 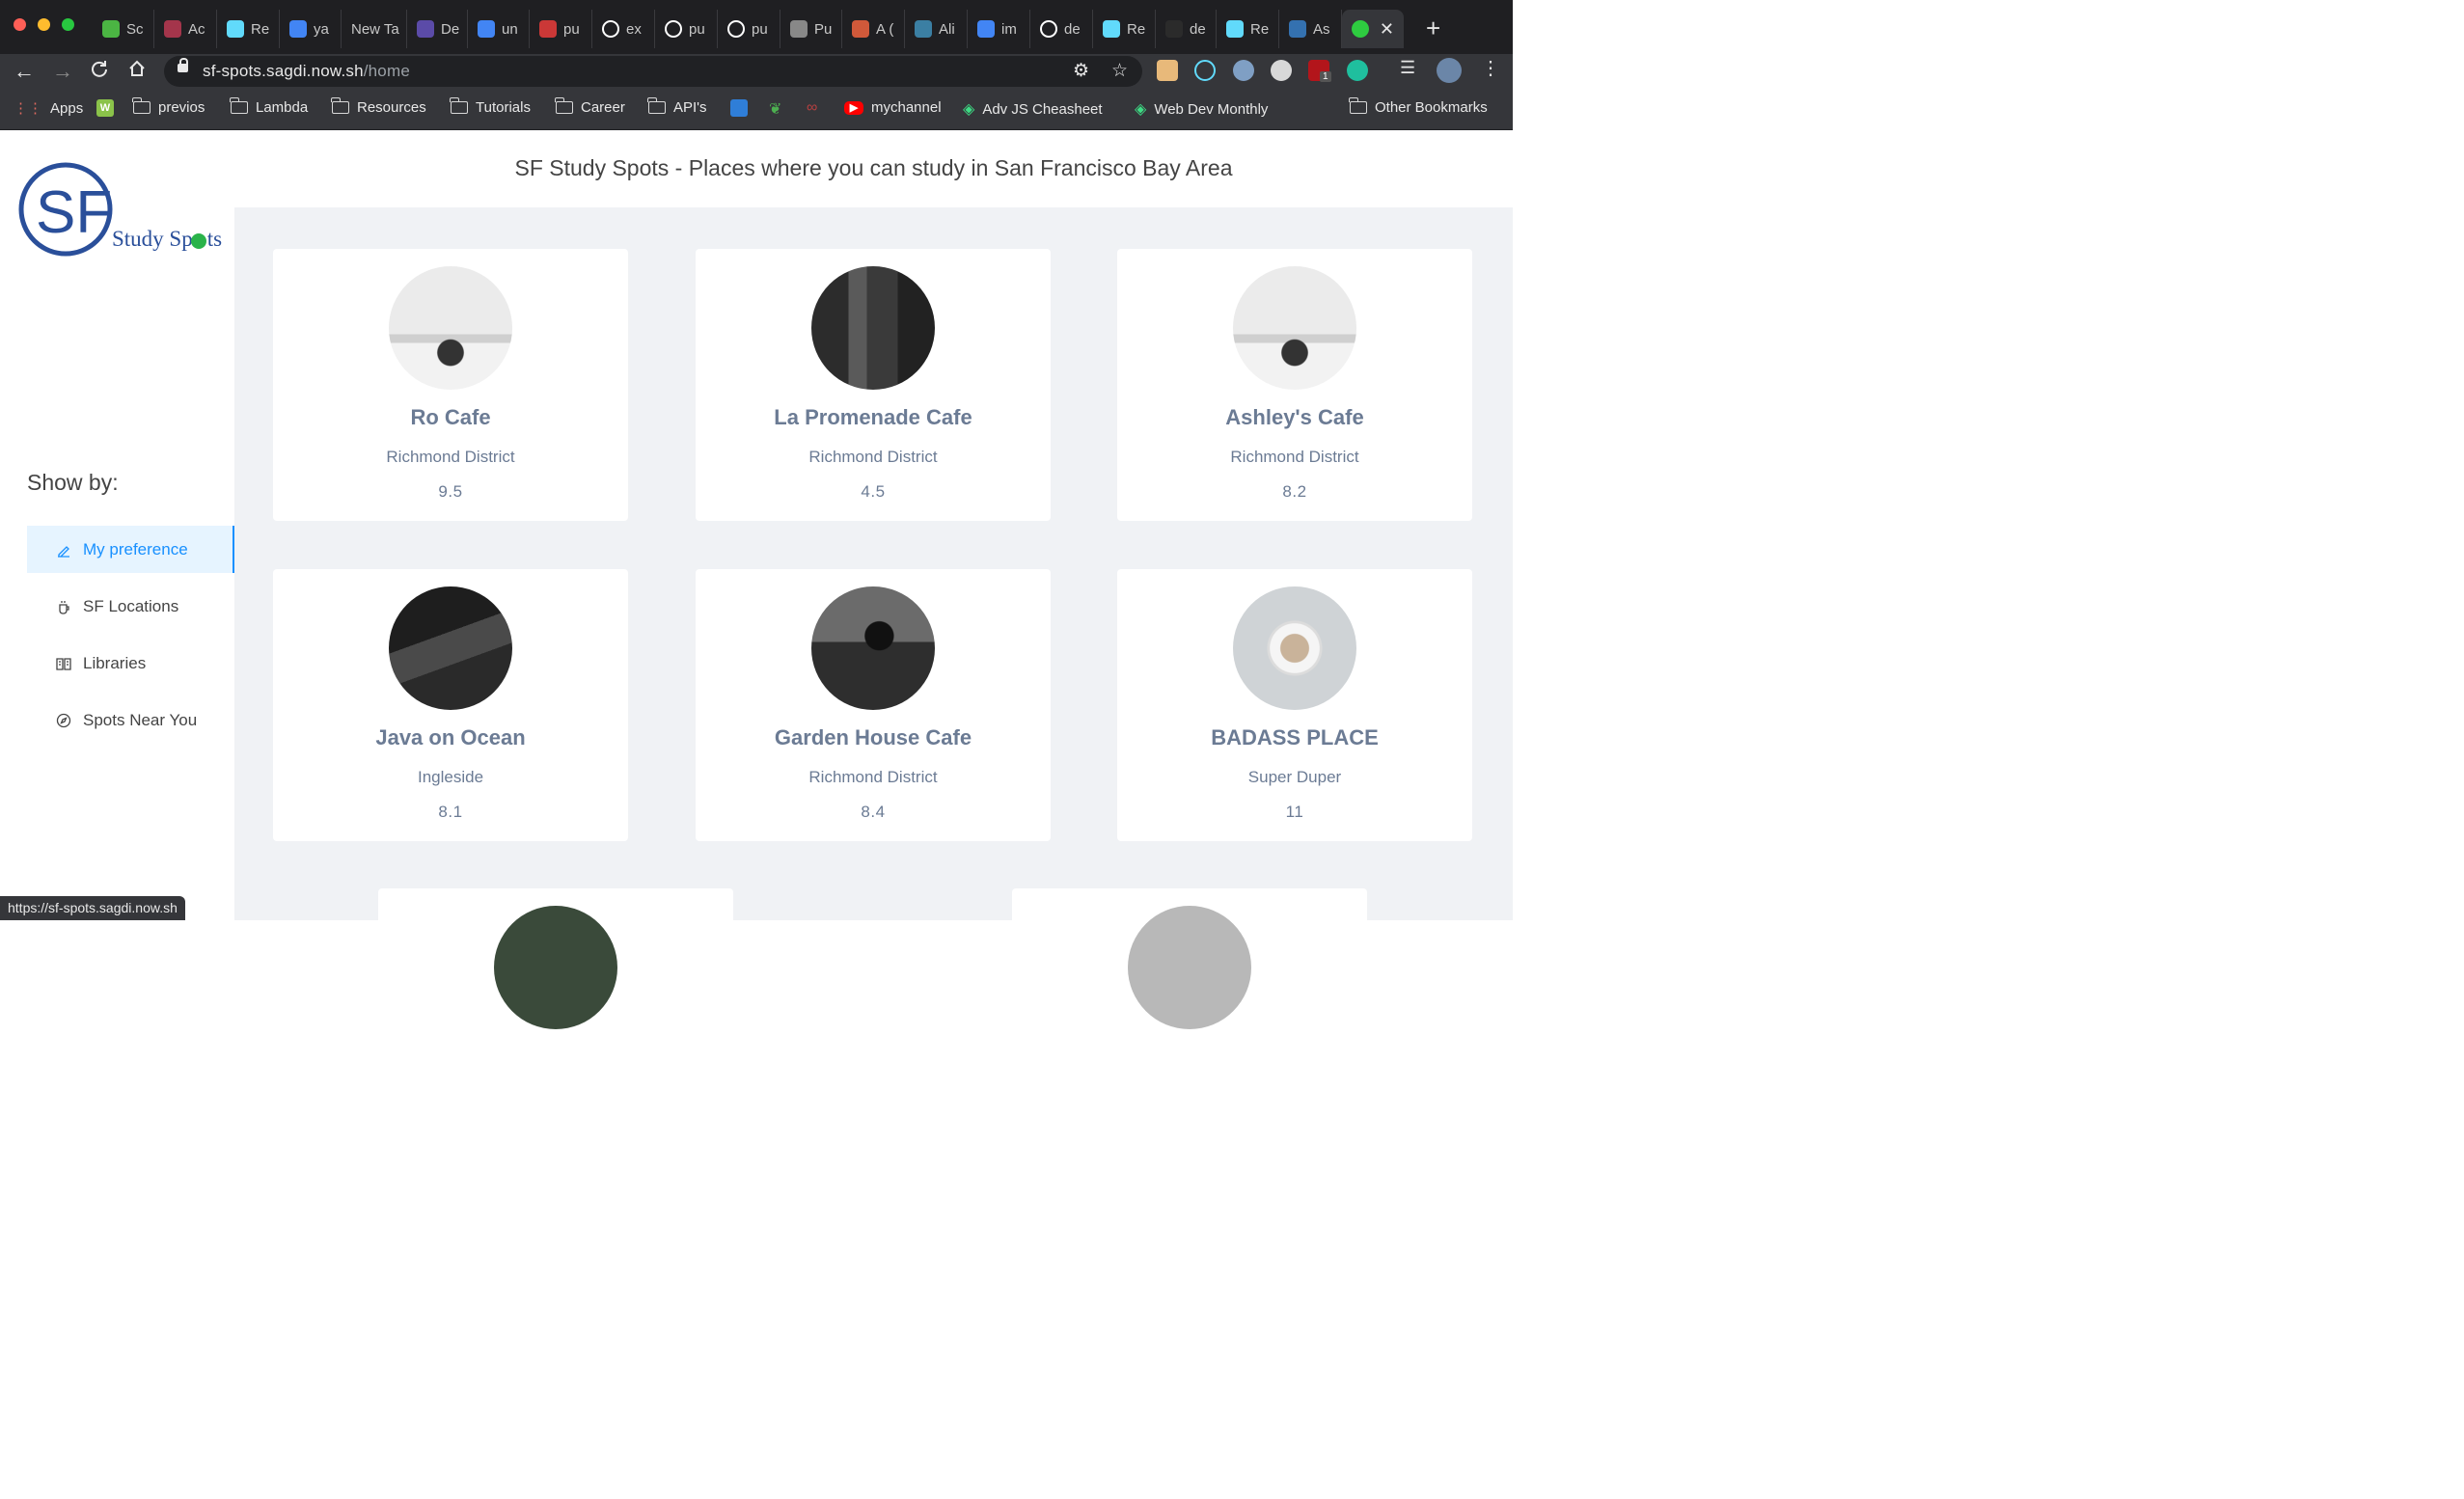 I want to click on bookmark-apps: ⋮⋮ Apps, so click(x=49, y=108).